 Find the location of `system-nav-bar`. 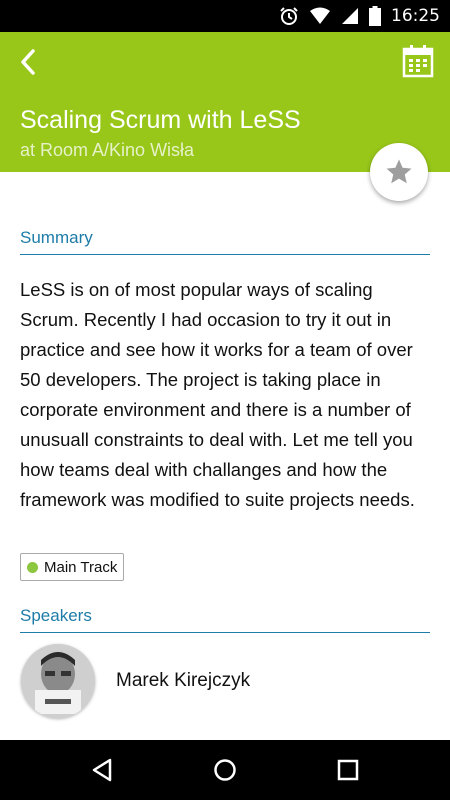

system-nav-bar is located at coordinates (225, 770).